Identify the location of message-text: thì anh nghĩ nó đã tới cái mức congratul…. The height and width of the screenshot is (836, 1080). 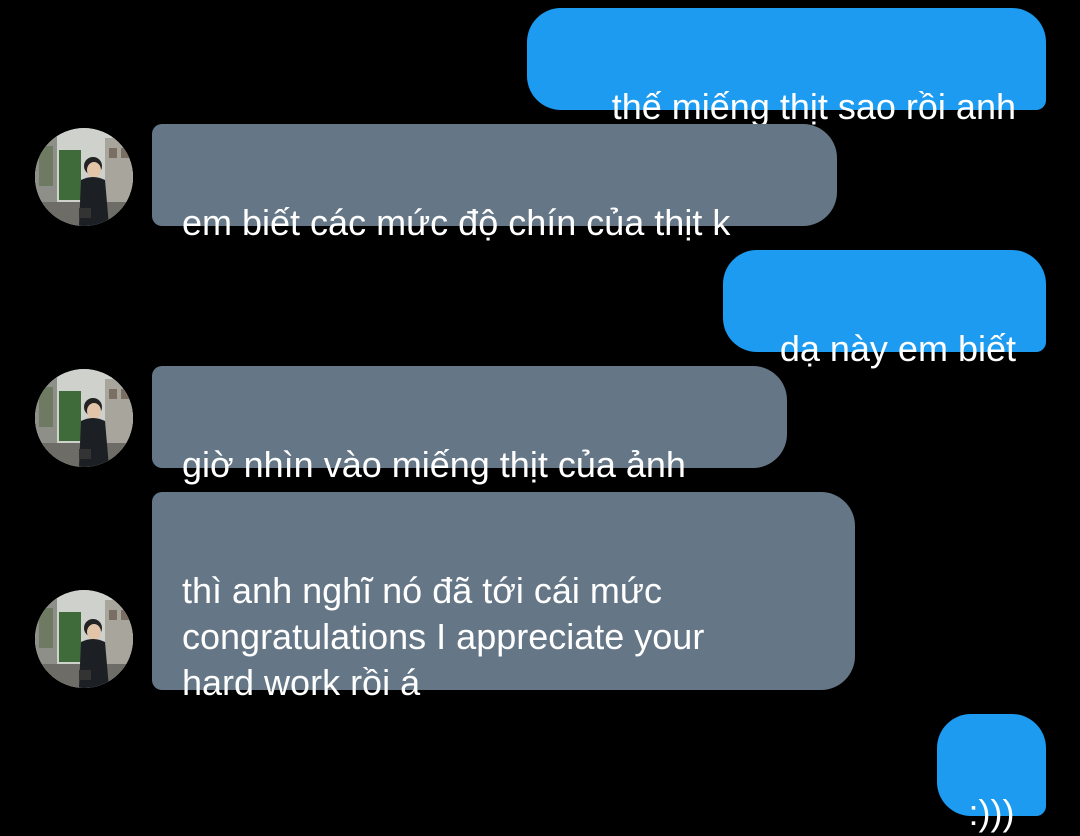
(443, 636).